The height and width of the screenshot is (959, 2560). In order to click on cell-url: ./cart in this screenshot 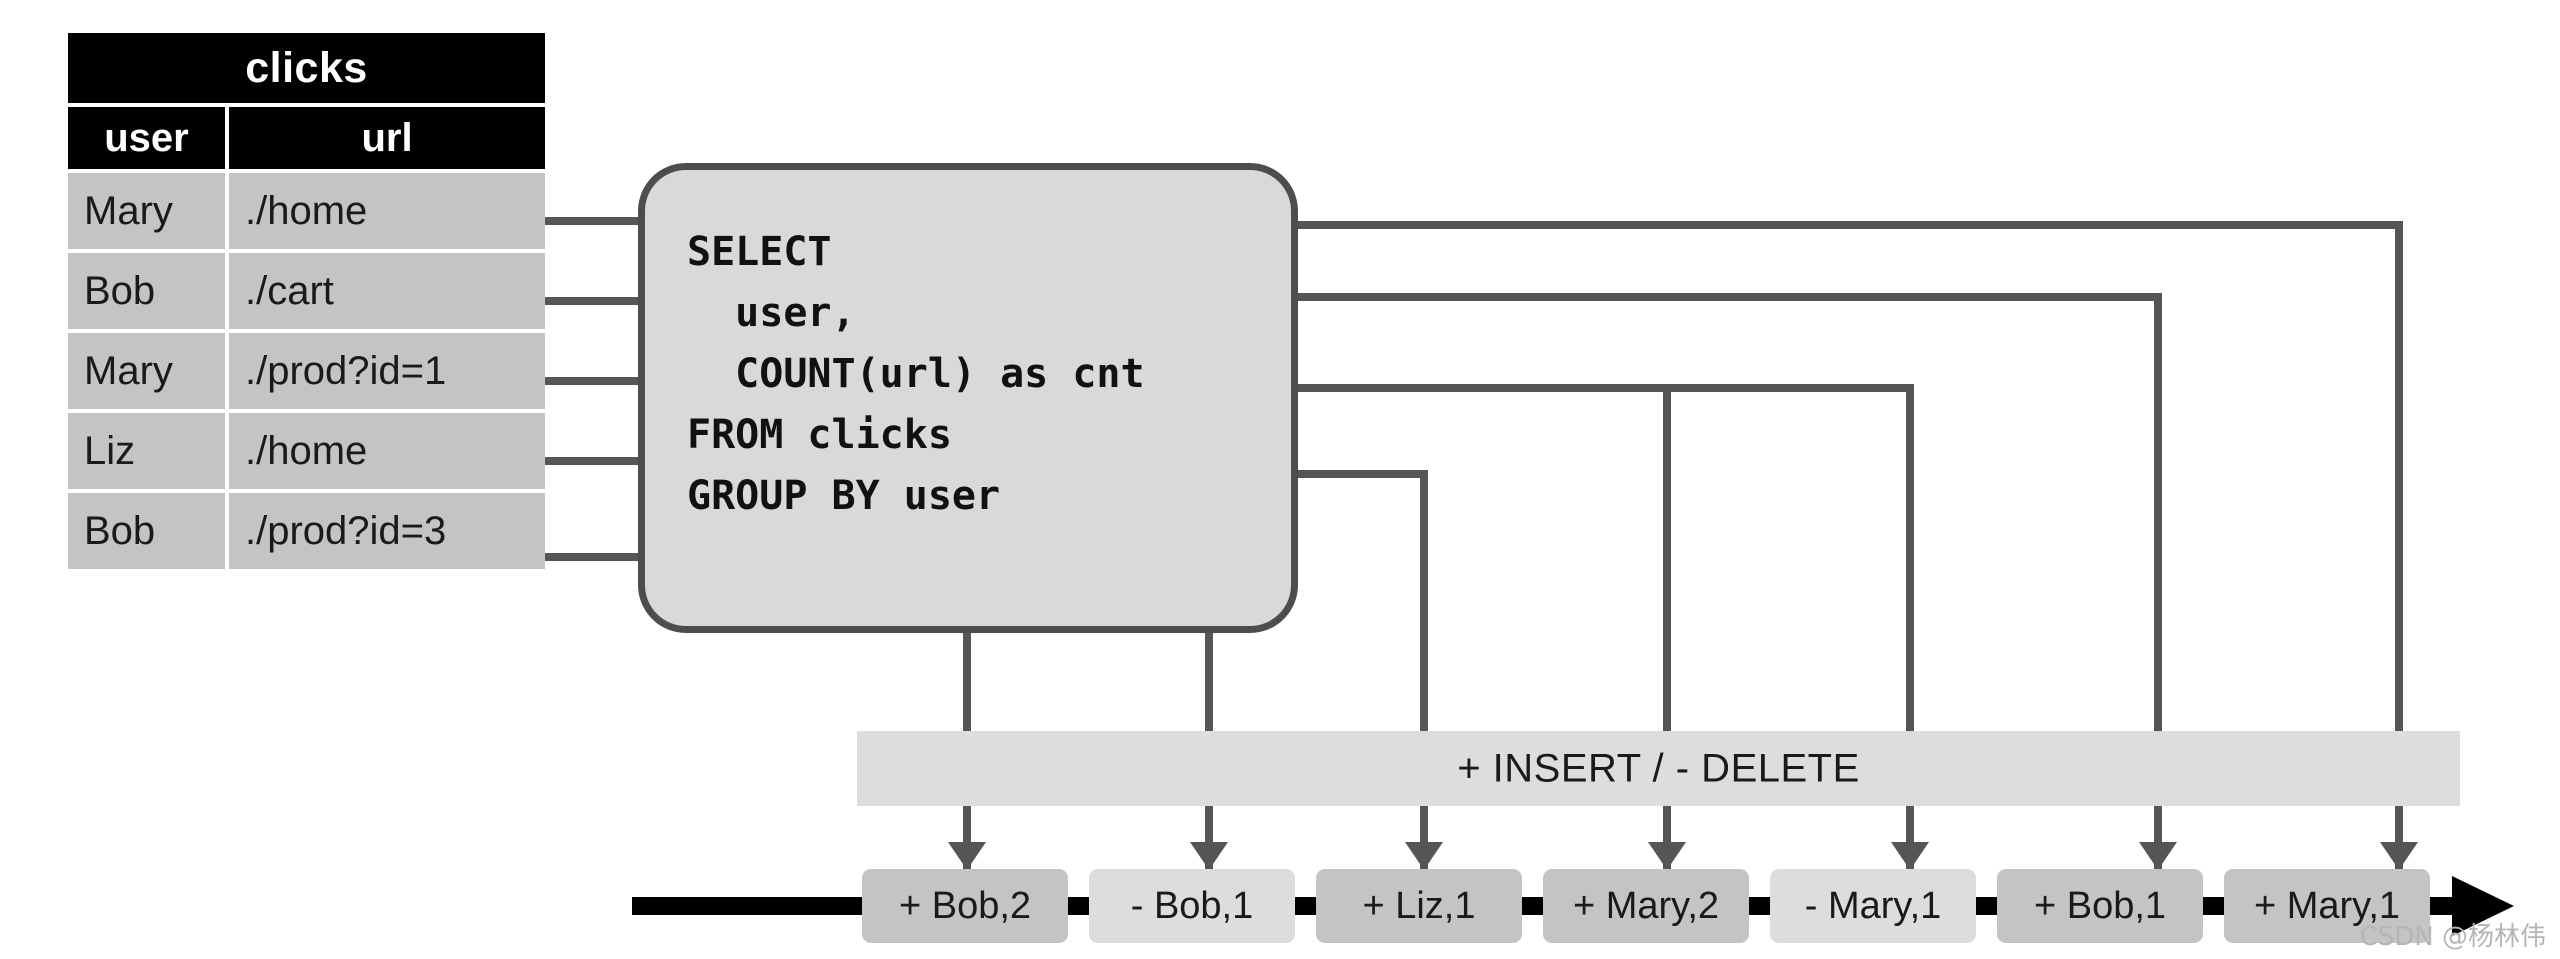, I will do `click(387, 291)`.